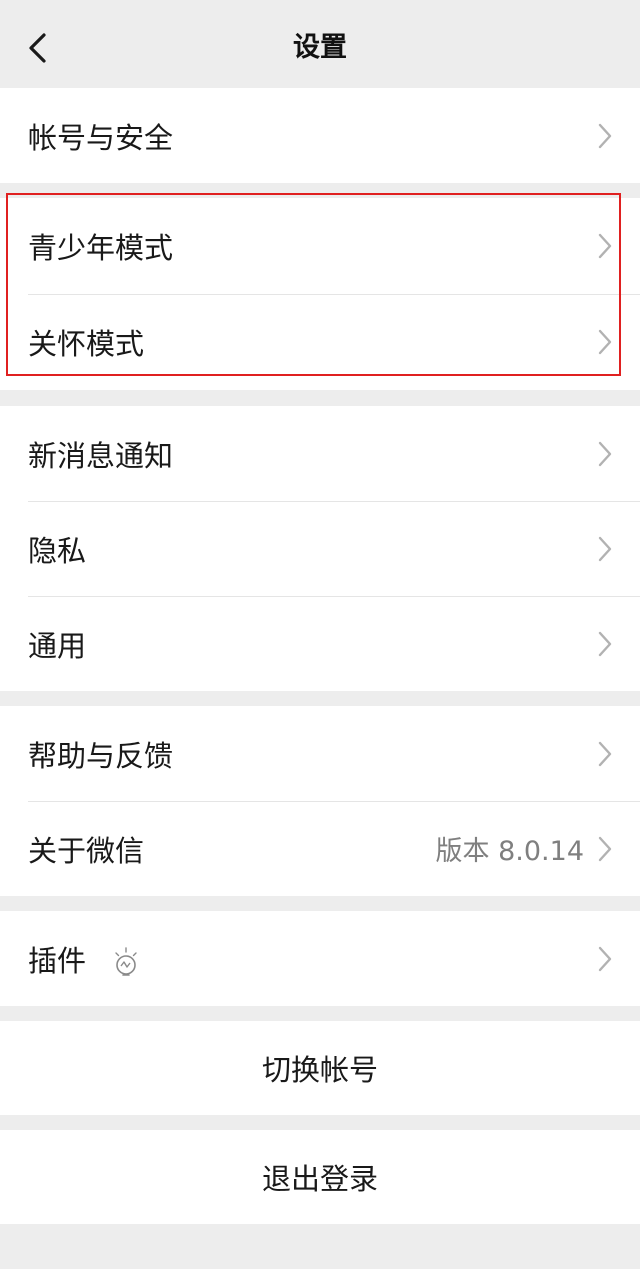 Image resolution: width=640 pixels, height=1269 pixels. Describe the element at coordinates (320, 643) in the screenshot. I see `row-general: 通用` at that location.